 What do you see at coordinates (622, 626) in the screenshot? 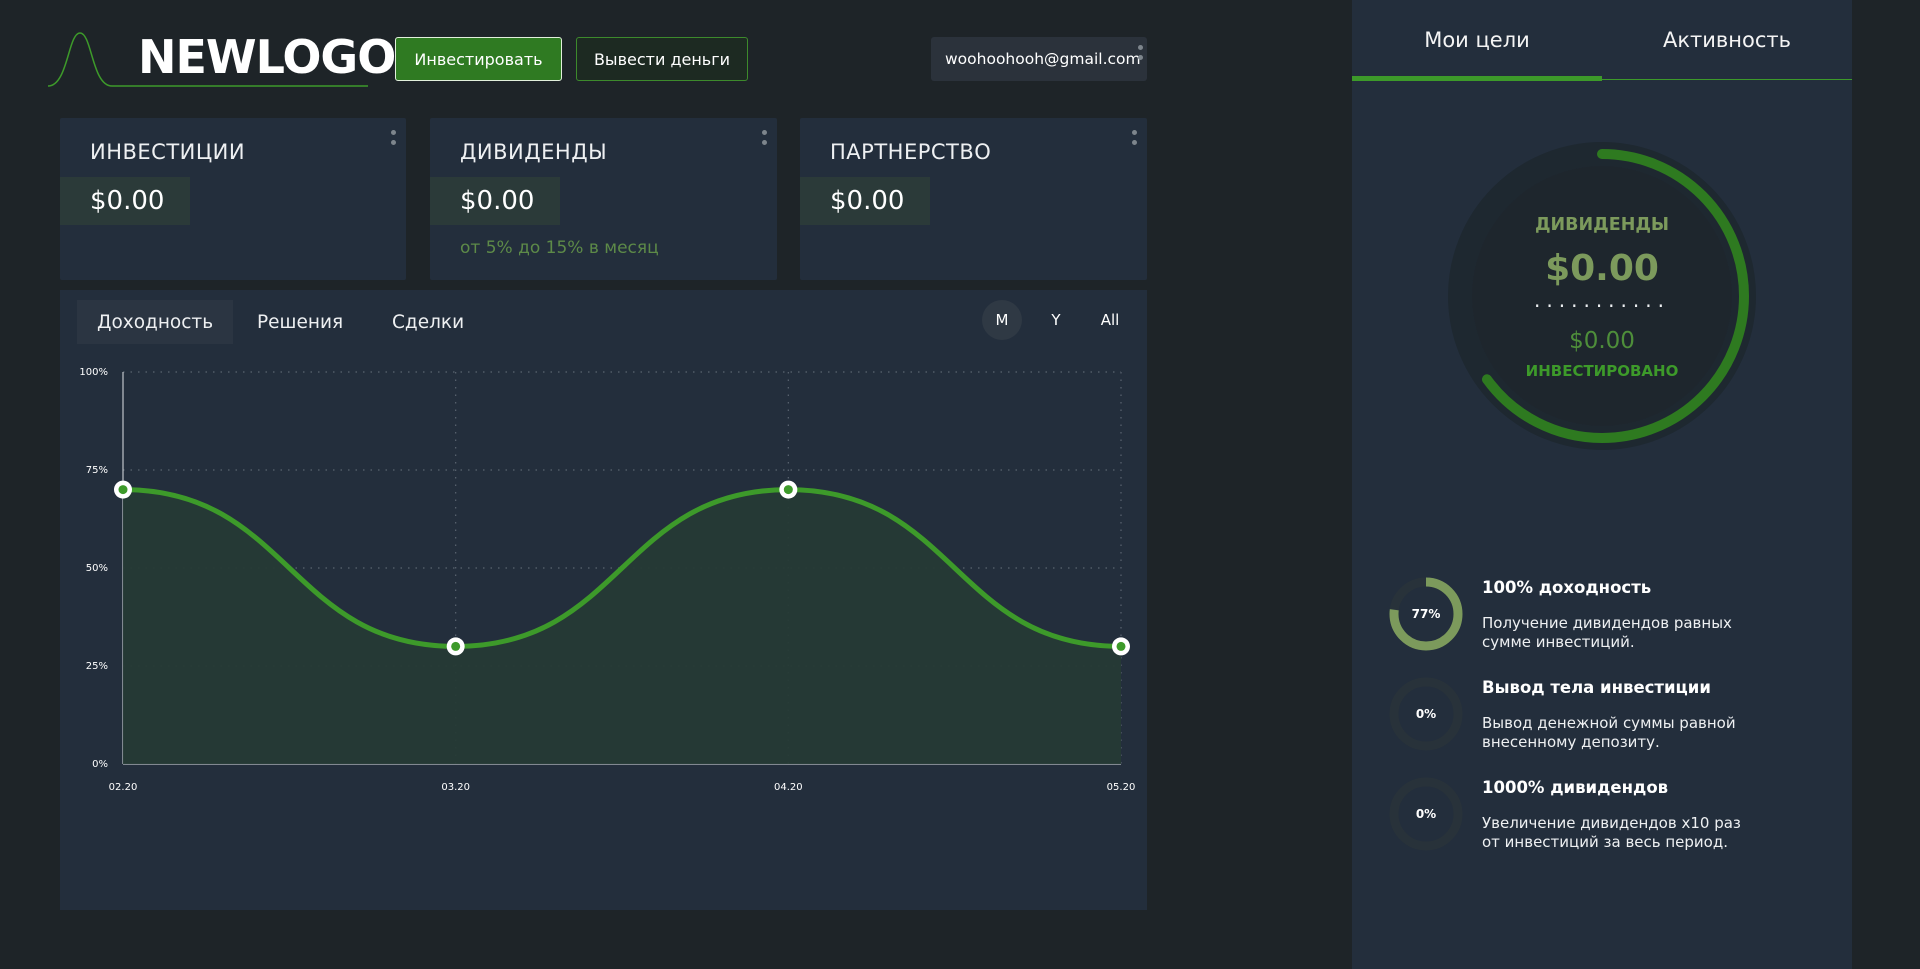
I see `area-fill` at bounding box center [622, 626].